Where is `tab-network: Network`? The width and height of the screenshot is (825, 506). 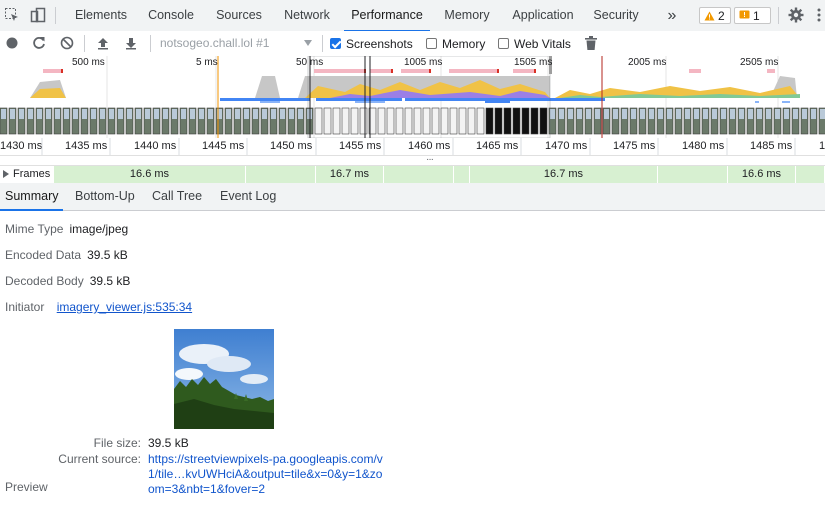
tab-network: Network is located at coordinates (307, 15).